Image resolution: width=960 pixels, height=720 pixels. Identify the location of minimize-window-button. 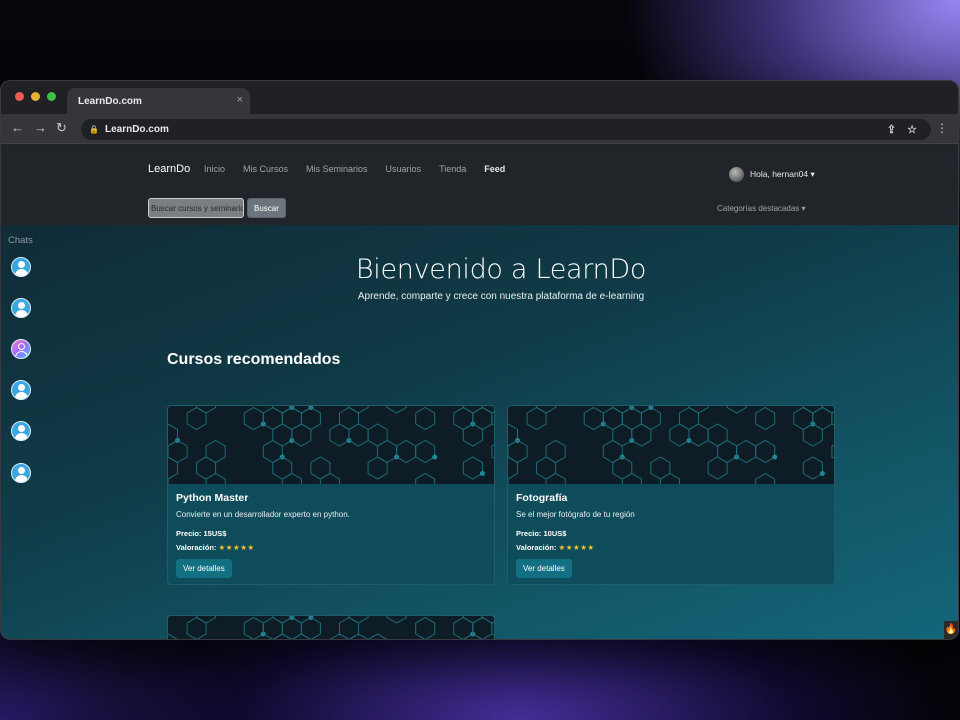
(35, 96).